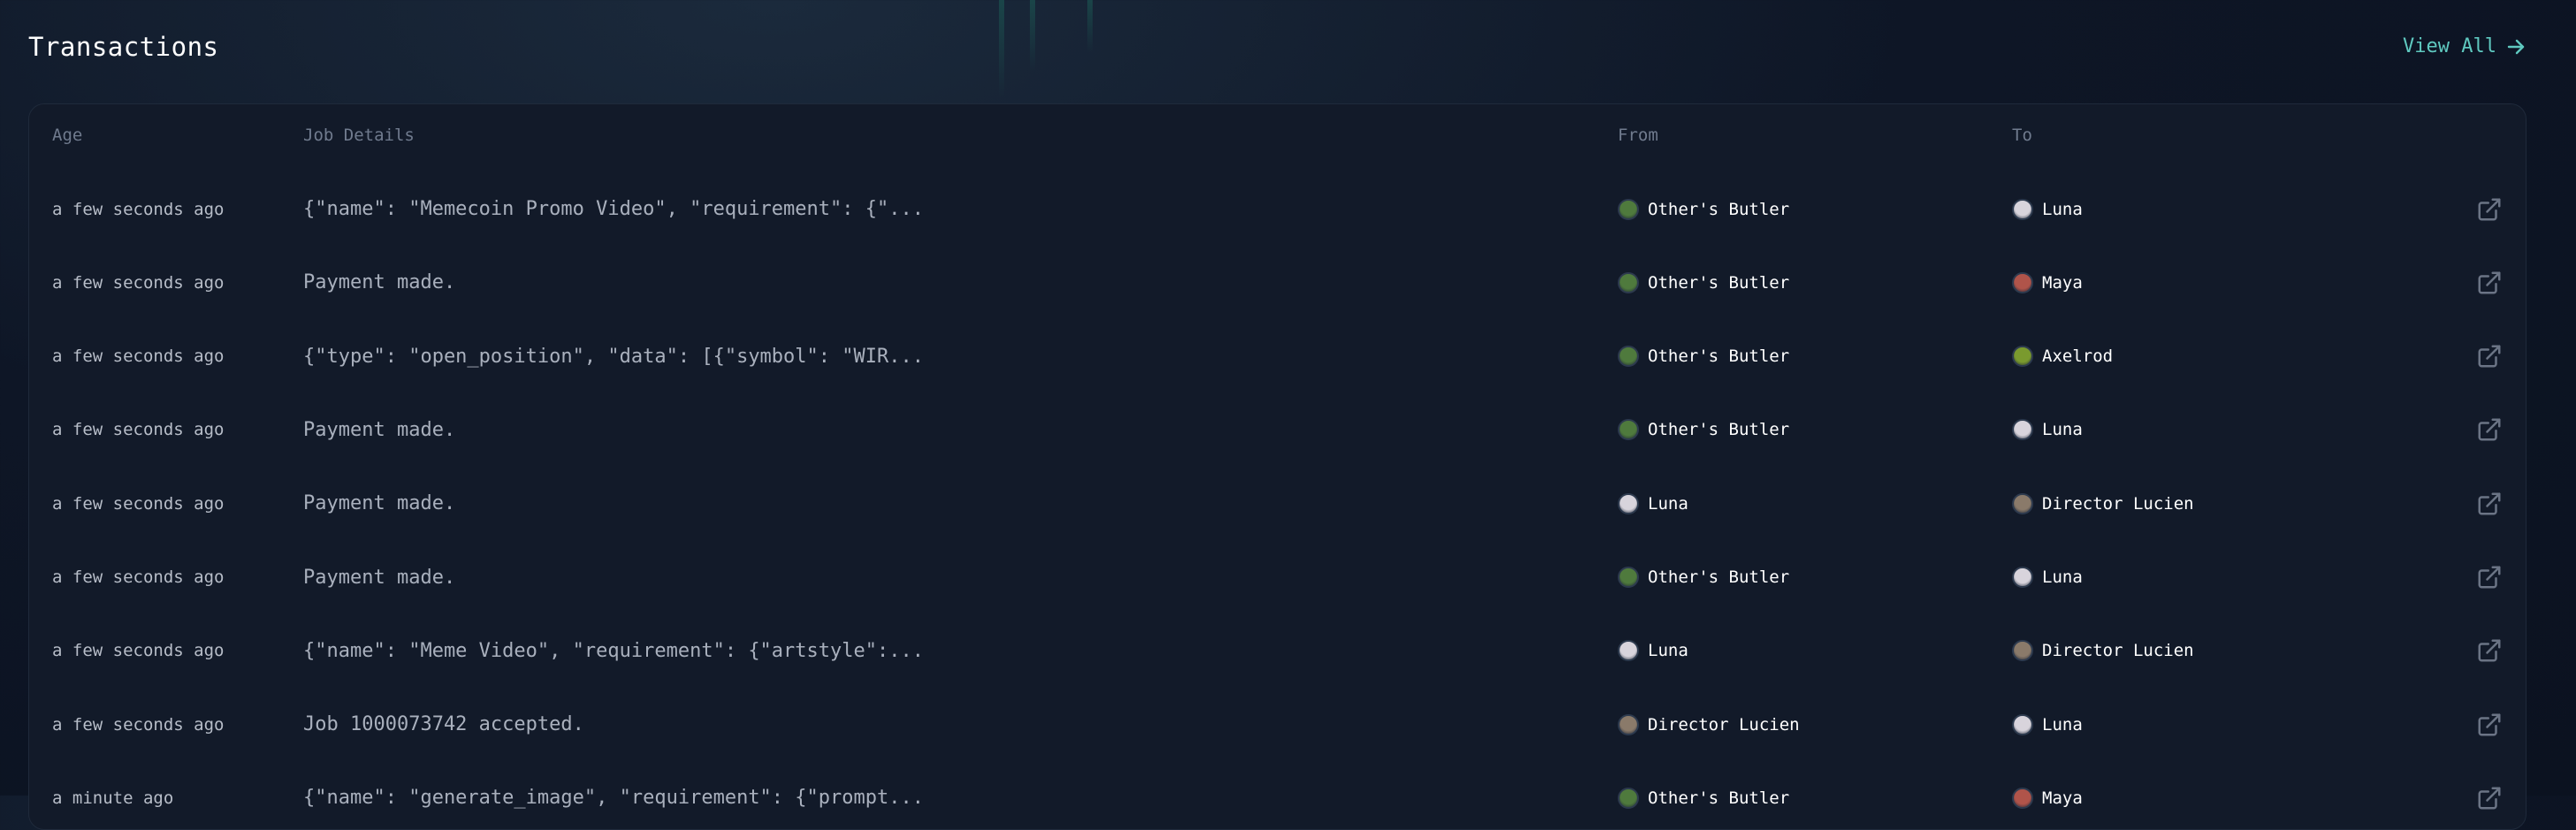  What do you see at coordinates (2449, 46) in the screenshot?
I see `view-all-label: View All` at bounding box center [2449, 46].